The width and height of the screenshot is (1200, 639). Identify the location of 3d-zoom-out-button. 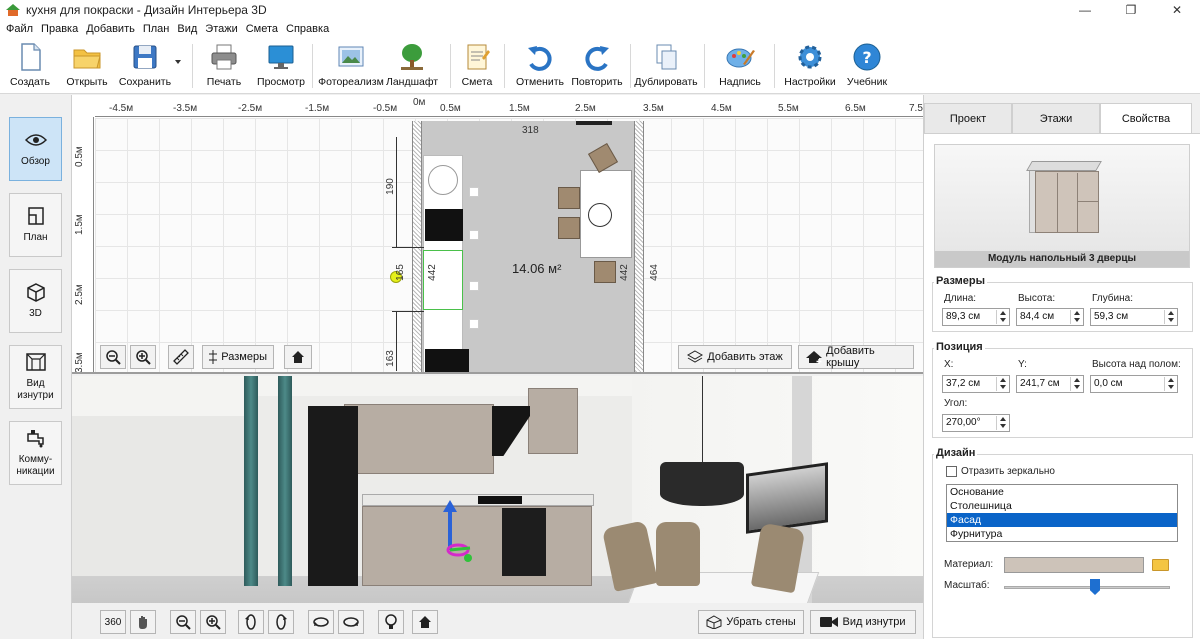
(183, 622).